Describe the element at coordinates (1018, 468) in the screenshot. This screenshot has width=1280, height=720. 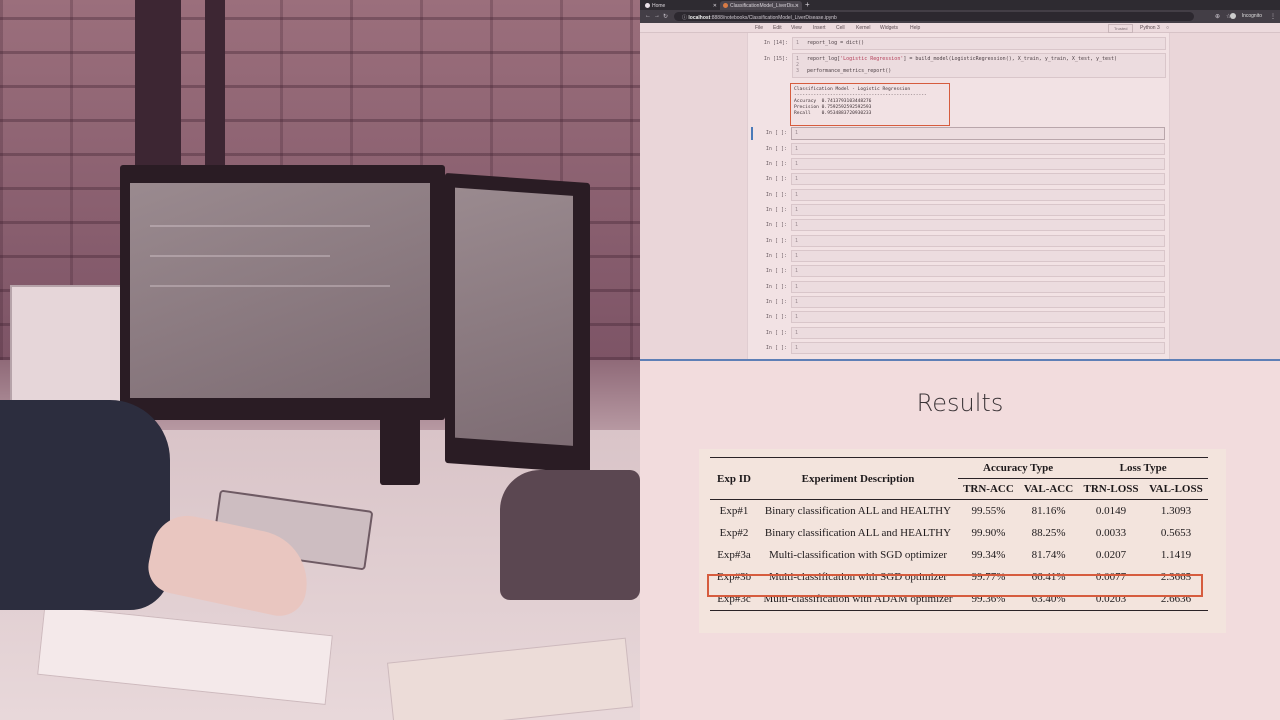
I see `header-accuracy-type: Accuracy Type` at that location.